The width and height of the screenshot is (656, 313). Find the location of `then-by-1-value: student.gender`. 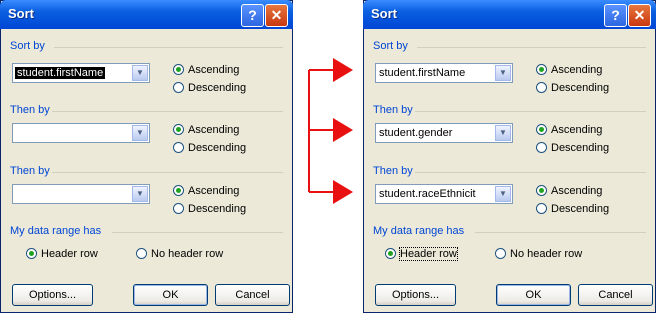

then-by-1-value: student.gender is located at coordinates (416, 133).